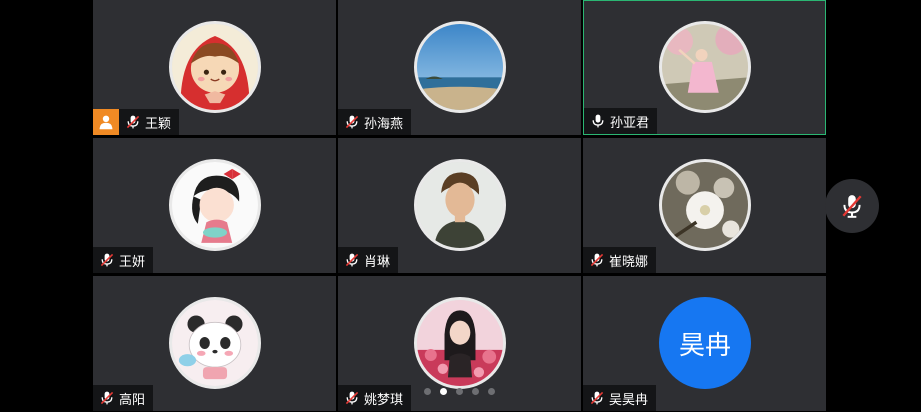  I want to click on participant-name: 吴昊冉, so click(629, 400).